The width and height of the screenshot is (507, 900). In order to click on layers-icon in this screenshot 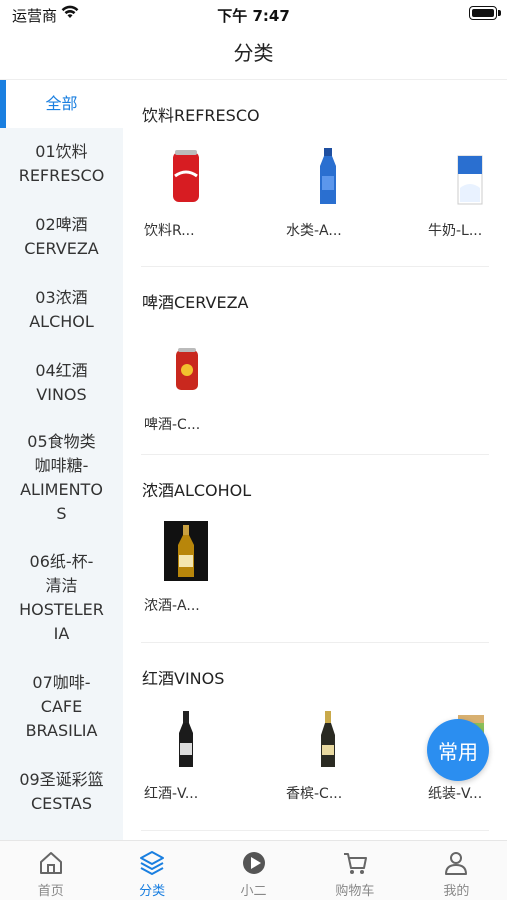, I will do `click(152, 863)`.